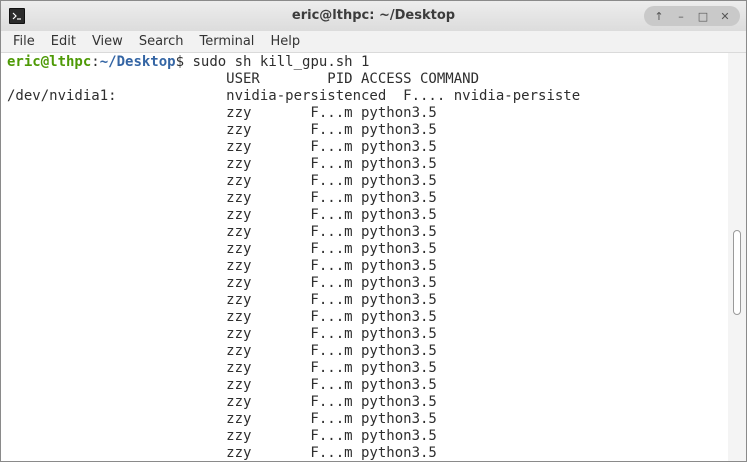 The image size is (747, 468). What do you see at coordinates (243, 79) in the screenshot?
I see `output-header: USER PID ACCESS COMMAND` at bounding box center [243, 79].